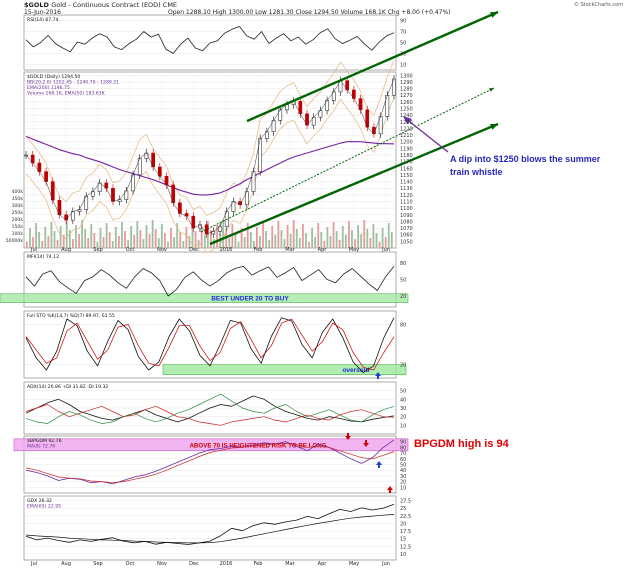  I want to click on x-tick-label: Jun, so click(385, 250).